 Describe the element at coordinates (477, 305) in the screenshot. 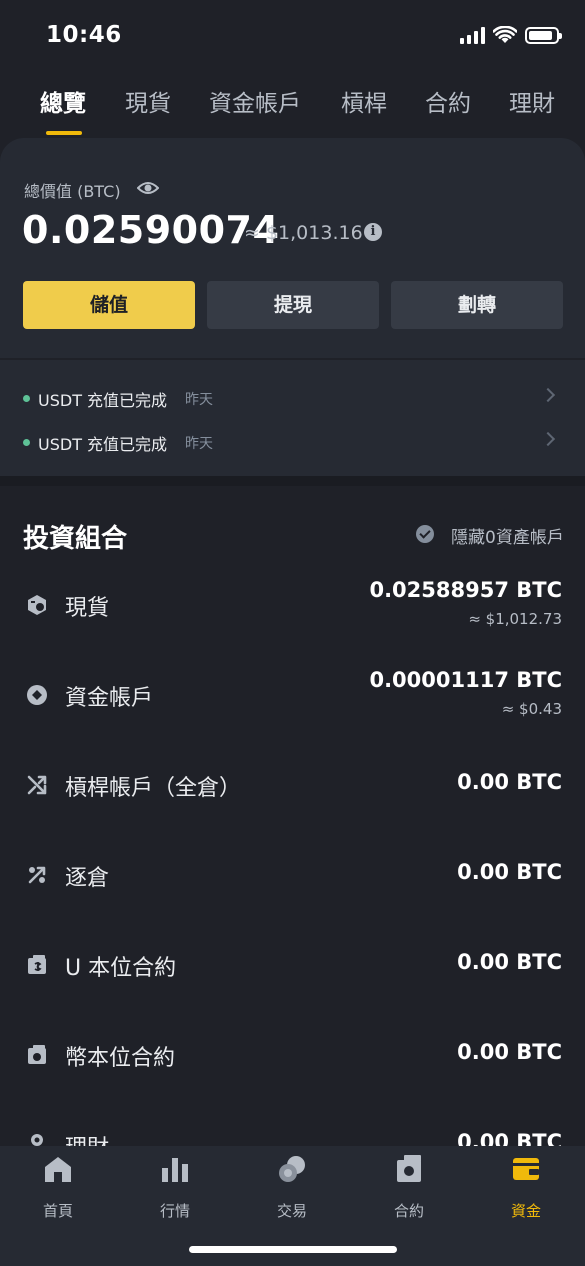

I see `transfer-button: 劃轉` at that location.